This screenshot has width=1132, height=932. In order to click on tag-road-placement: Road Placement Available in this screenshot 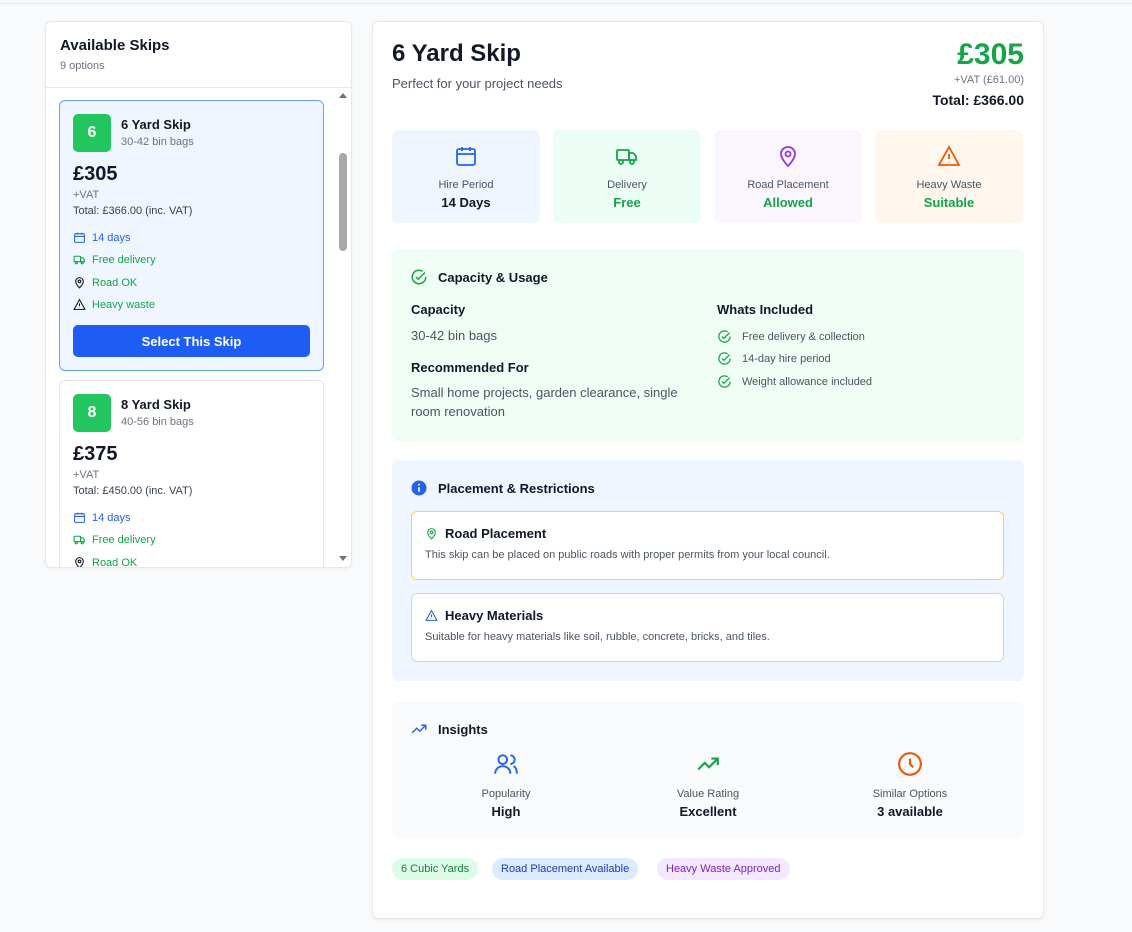, I will do `click(565, 869)`.